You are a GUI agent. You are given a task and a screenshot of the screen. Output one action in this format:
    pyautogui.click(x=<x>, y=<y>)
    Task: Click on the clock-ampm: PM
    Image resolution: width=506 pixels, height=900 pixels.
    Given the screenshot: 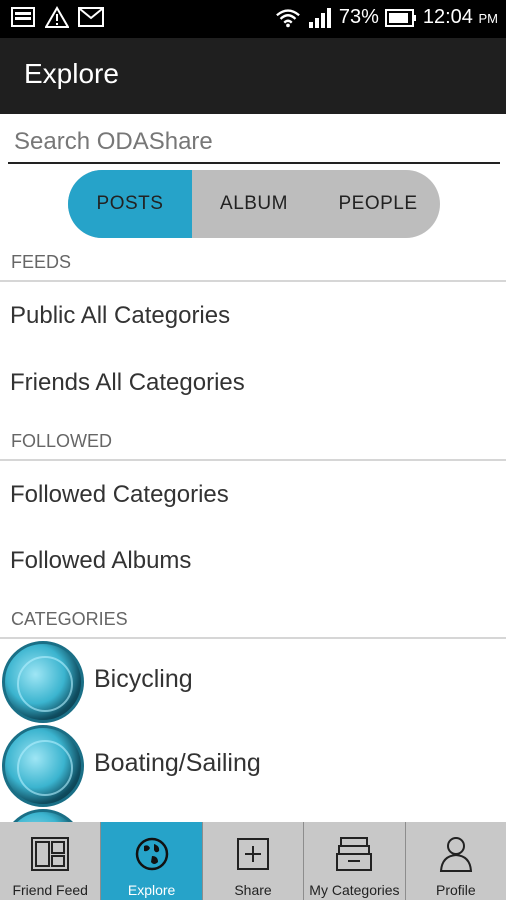 What is the action you would take?
    pyautogui.click(x=488, y=18)
    